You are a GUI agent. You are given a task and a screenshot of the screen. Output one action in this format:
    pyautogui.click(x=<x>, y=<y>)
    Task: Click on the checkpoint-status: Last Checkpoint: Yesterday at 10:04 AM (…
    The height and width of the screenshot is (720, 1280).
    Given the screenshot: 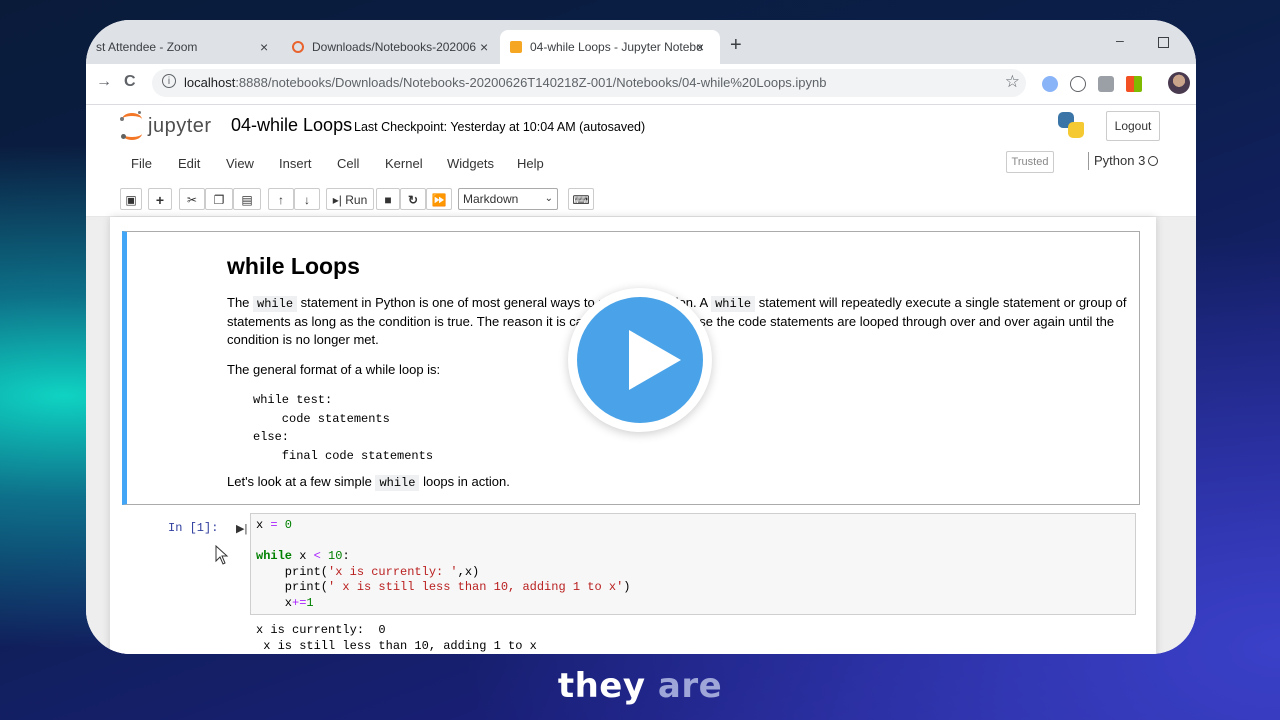 What is the action you would take?
    pyautogui.click(x=500, y=127)
    